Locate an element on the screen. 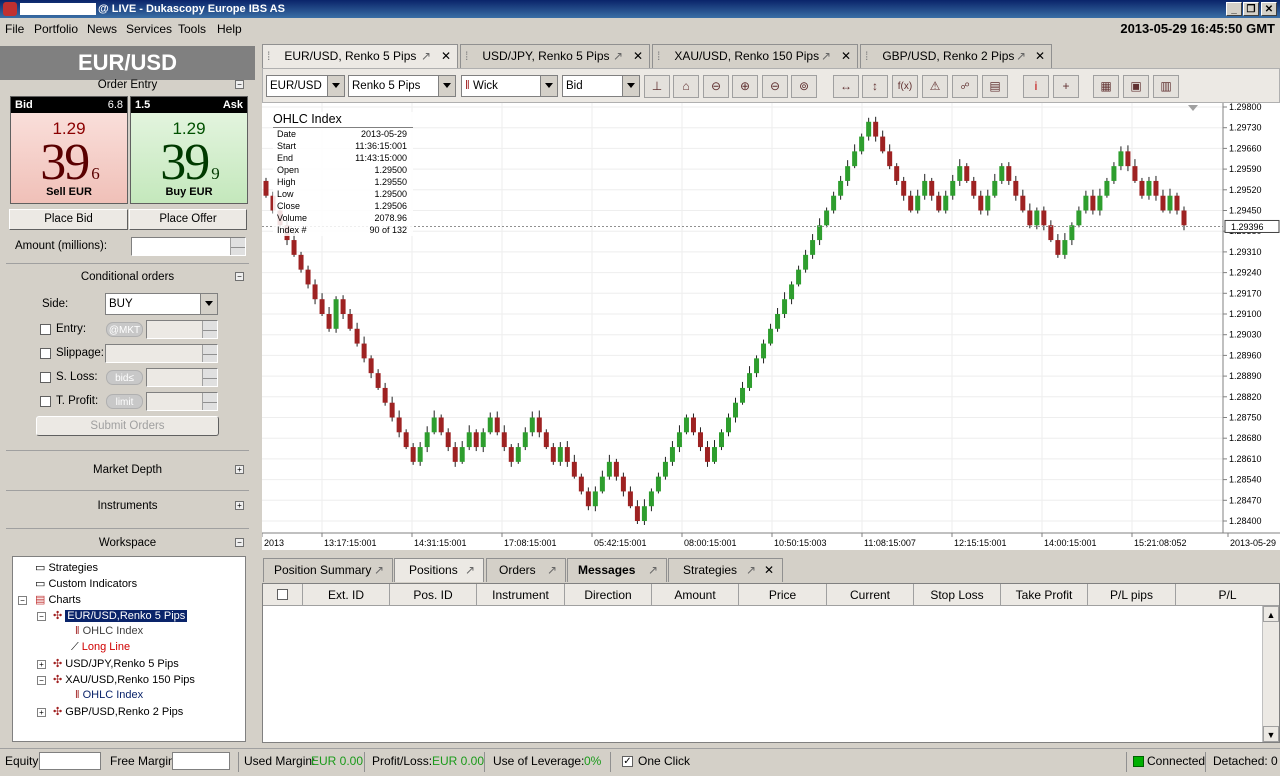  entry-price-input is located at coordinates (182, 329).